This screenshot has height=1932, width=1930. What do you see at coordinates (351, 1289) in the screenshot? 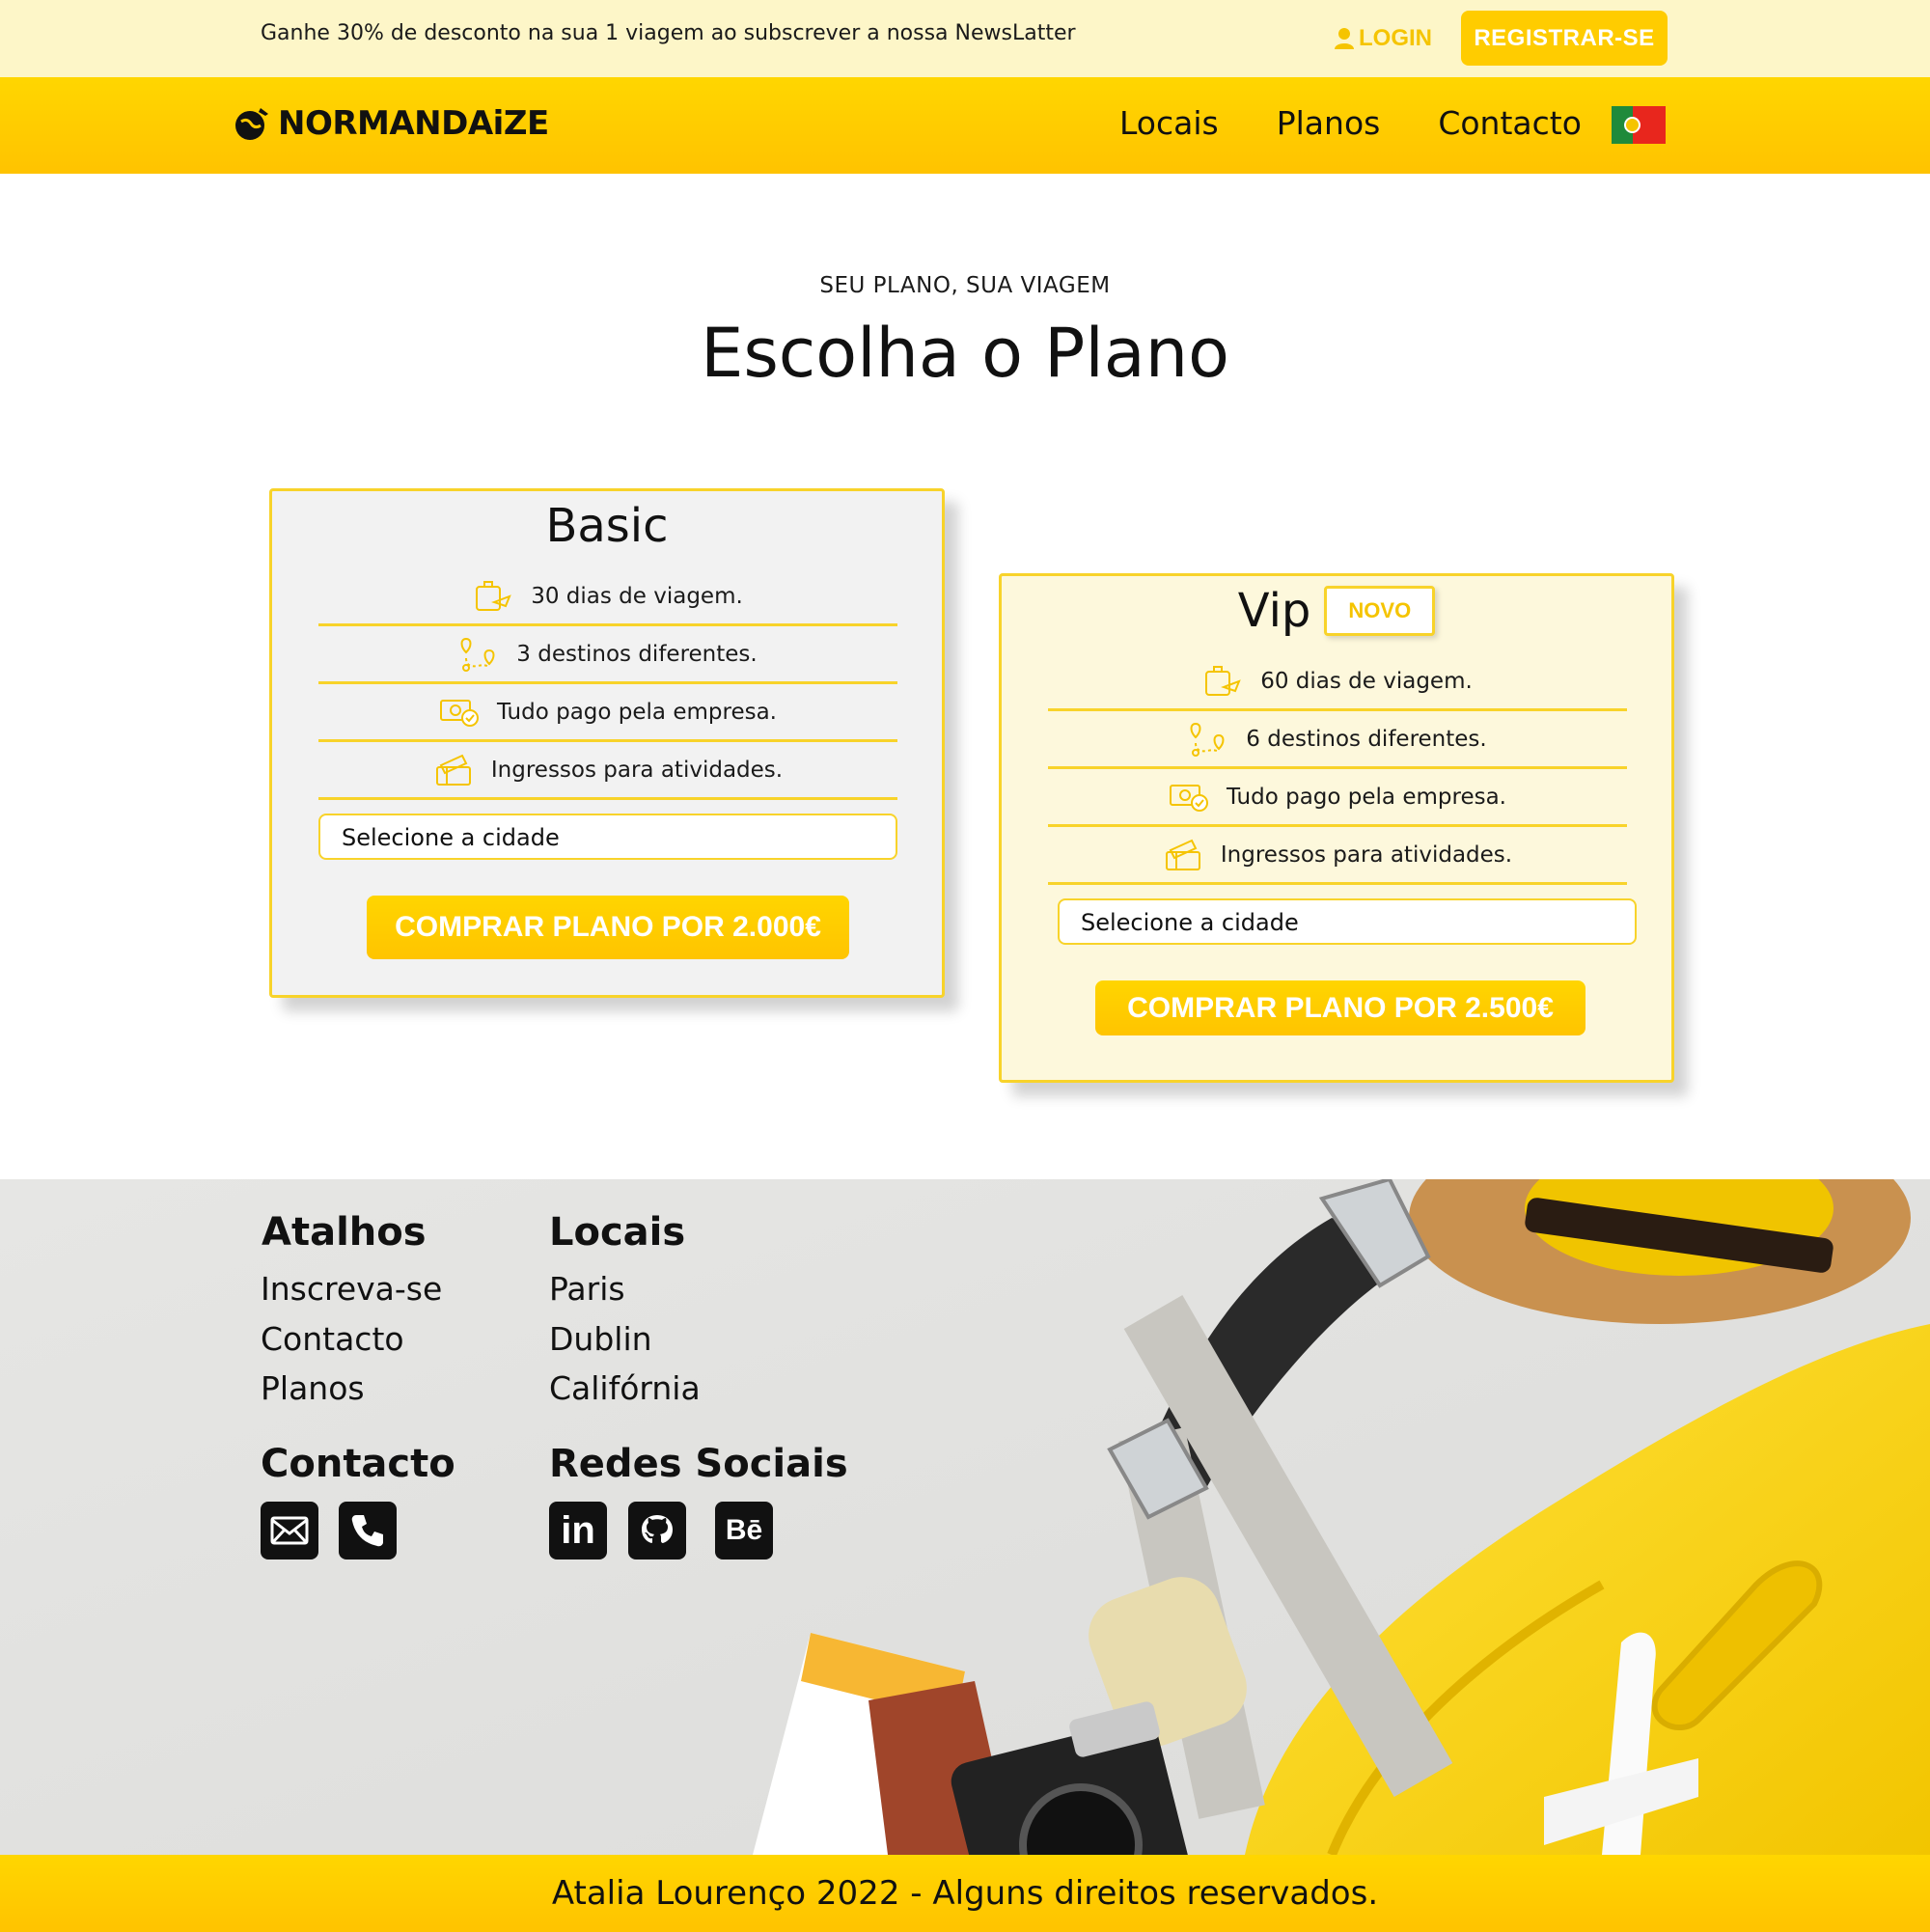
I see `footer-link-inscreva: Inscreva-se` at bounding box center [351, 1289].